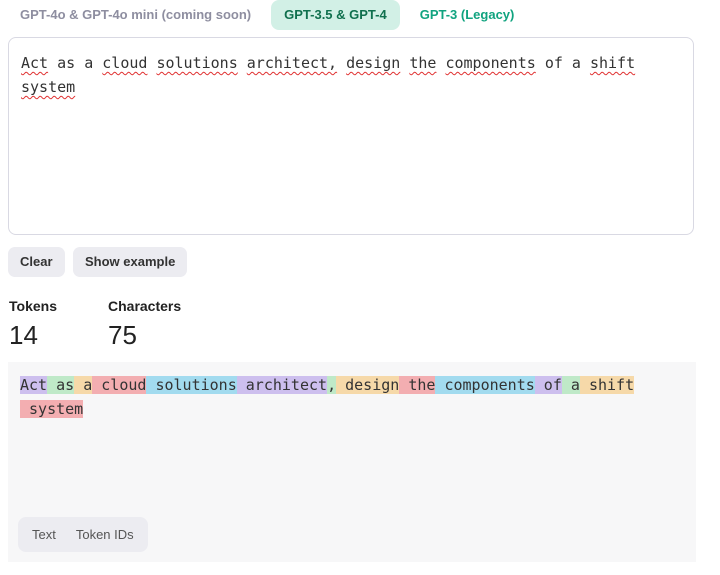  I want to click on input-word: as, so click(66, 63).